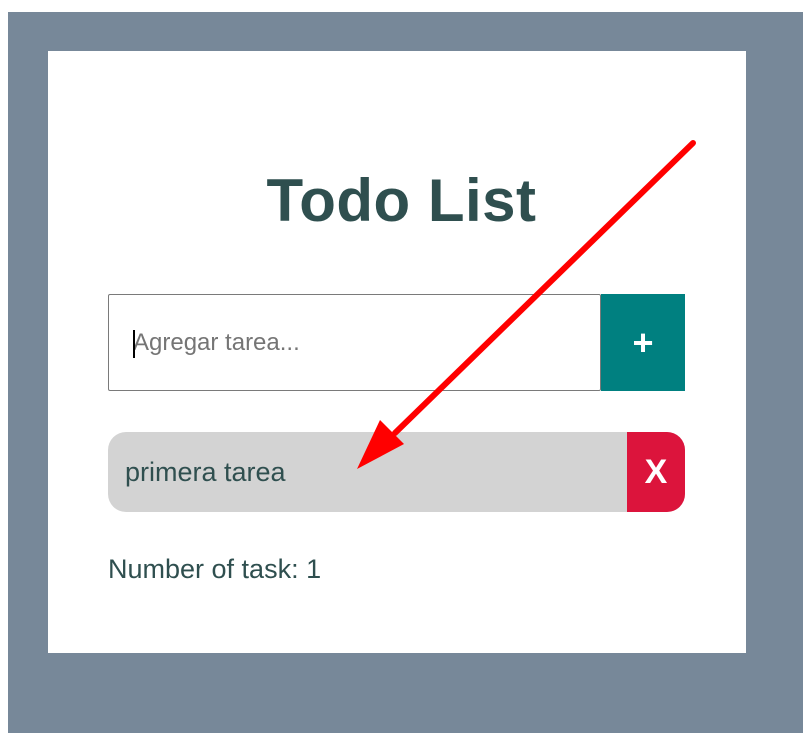 Image resolution: width=803 pixels, height=733 pixels. Describe the element at coordinates (215, 569) in the screenshot. I see `task-counter: Number of task: 1` at that location.